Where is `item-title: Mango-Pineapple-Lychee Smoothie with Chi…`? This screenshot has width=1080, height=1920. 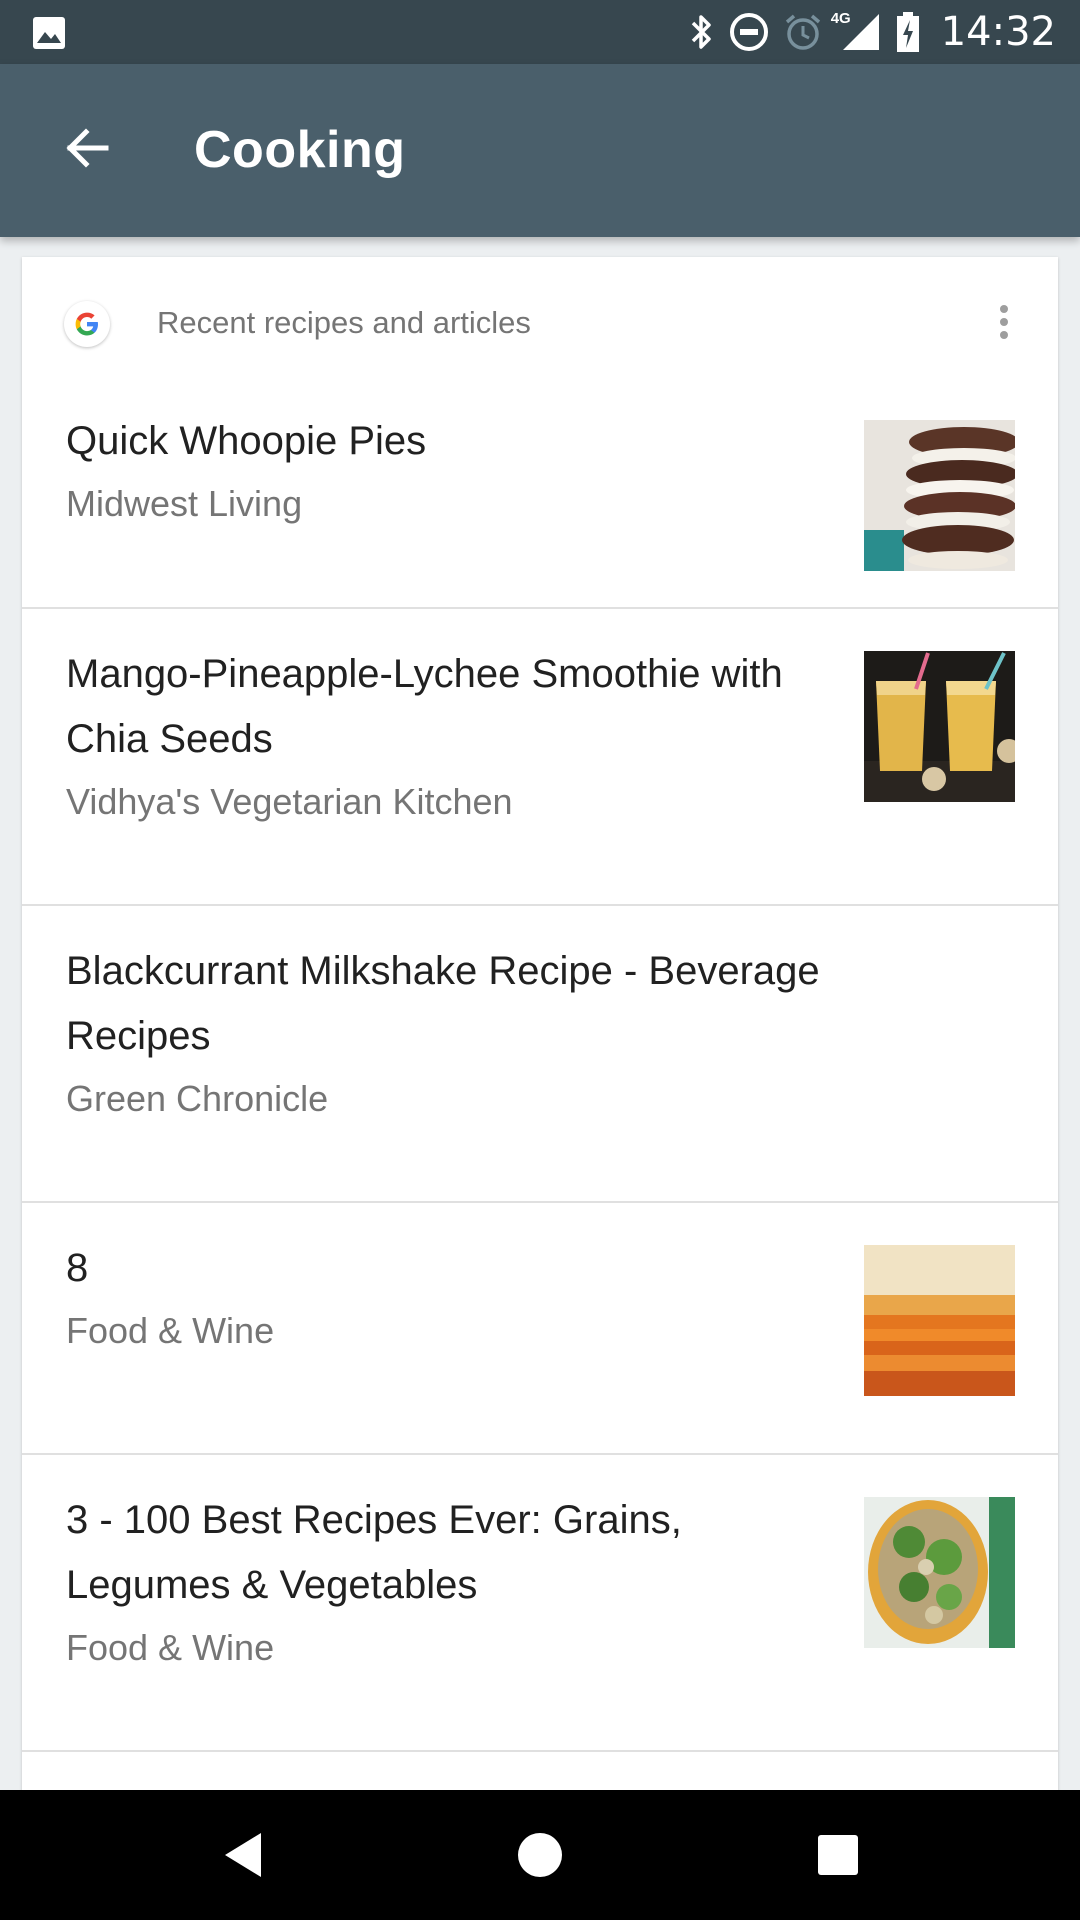
item-title: Mango-Pineapple-Lychee Smoothie with Chi… is located at coordinates (424, 706).